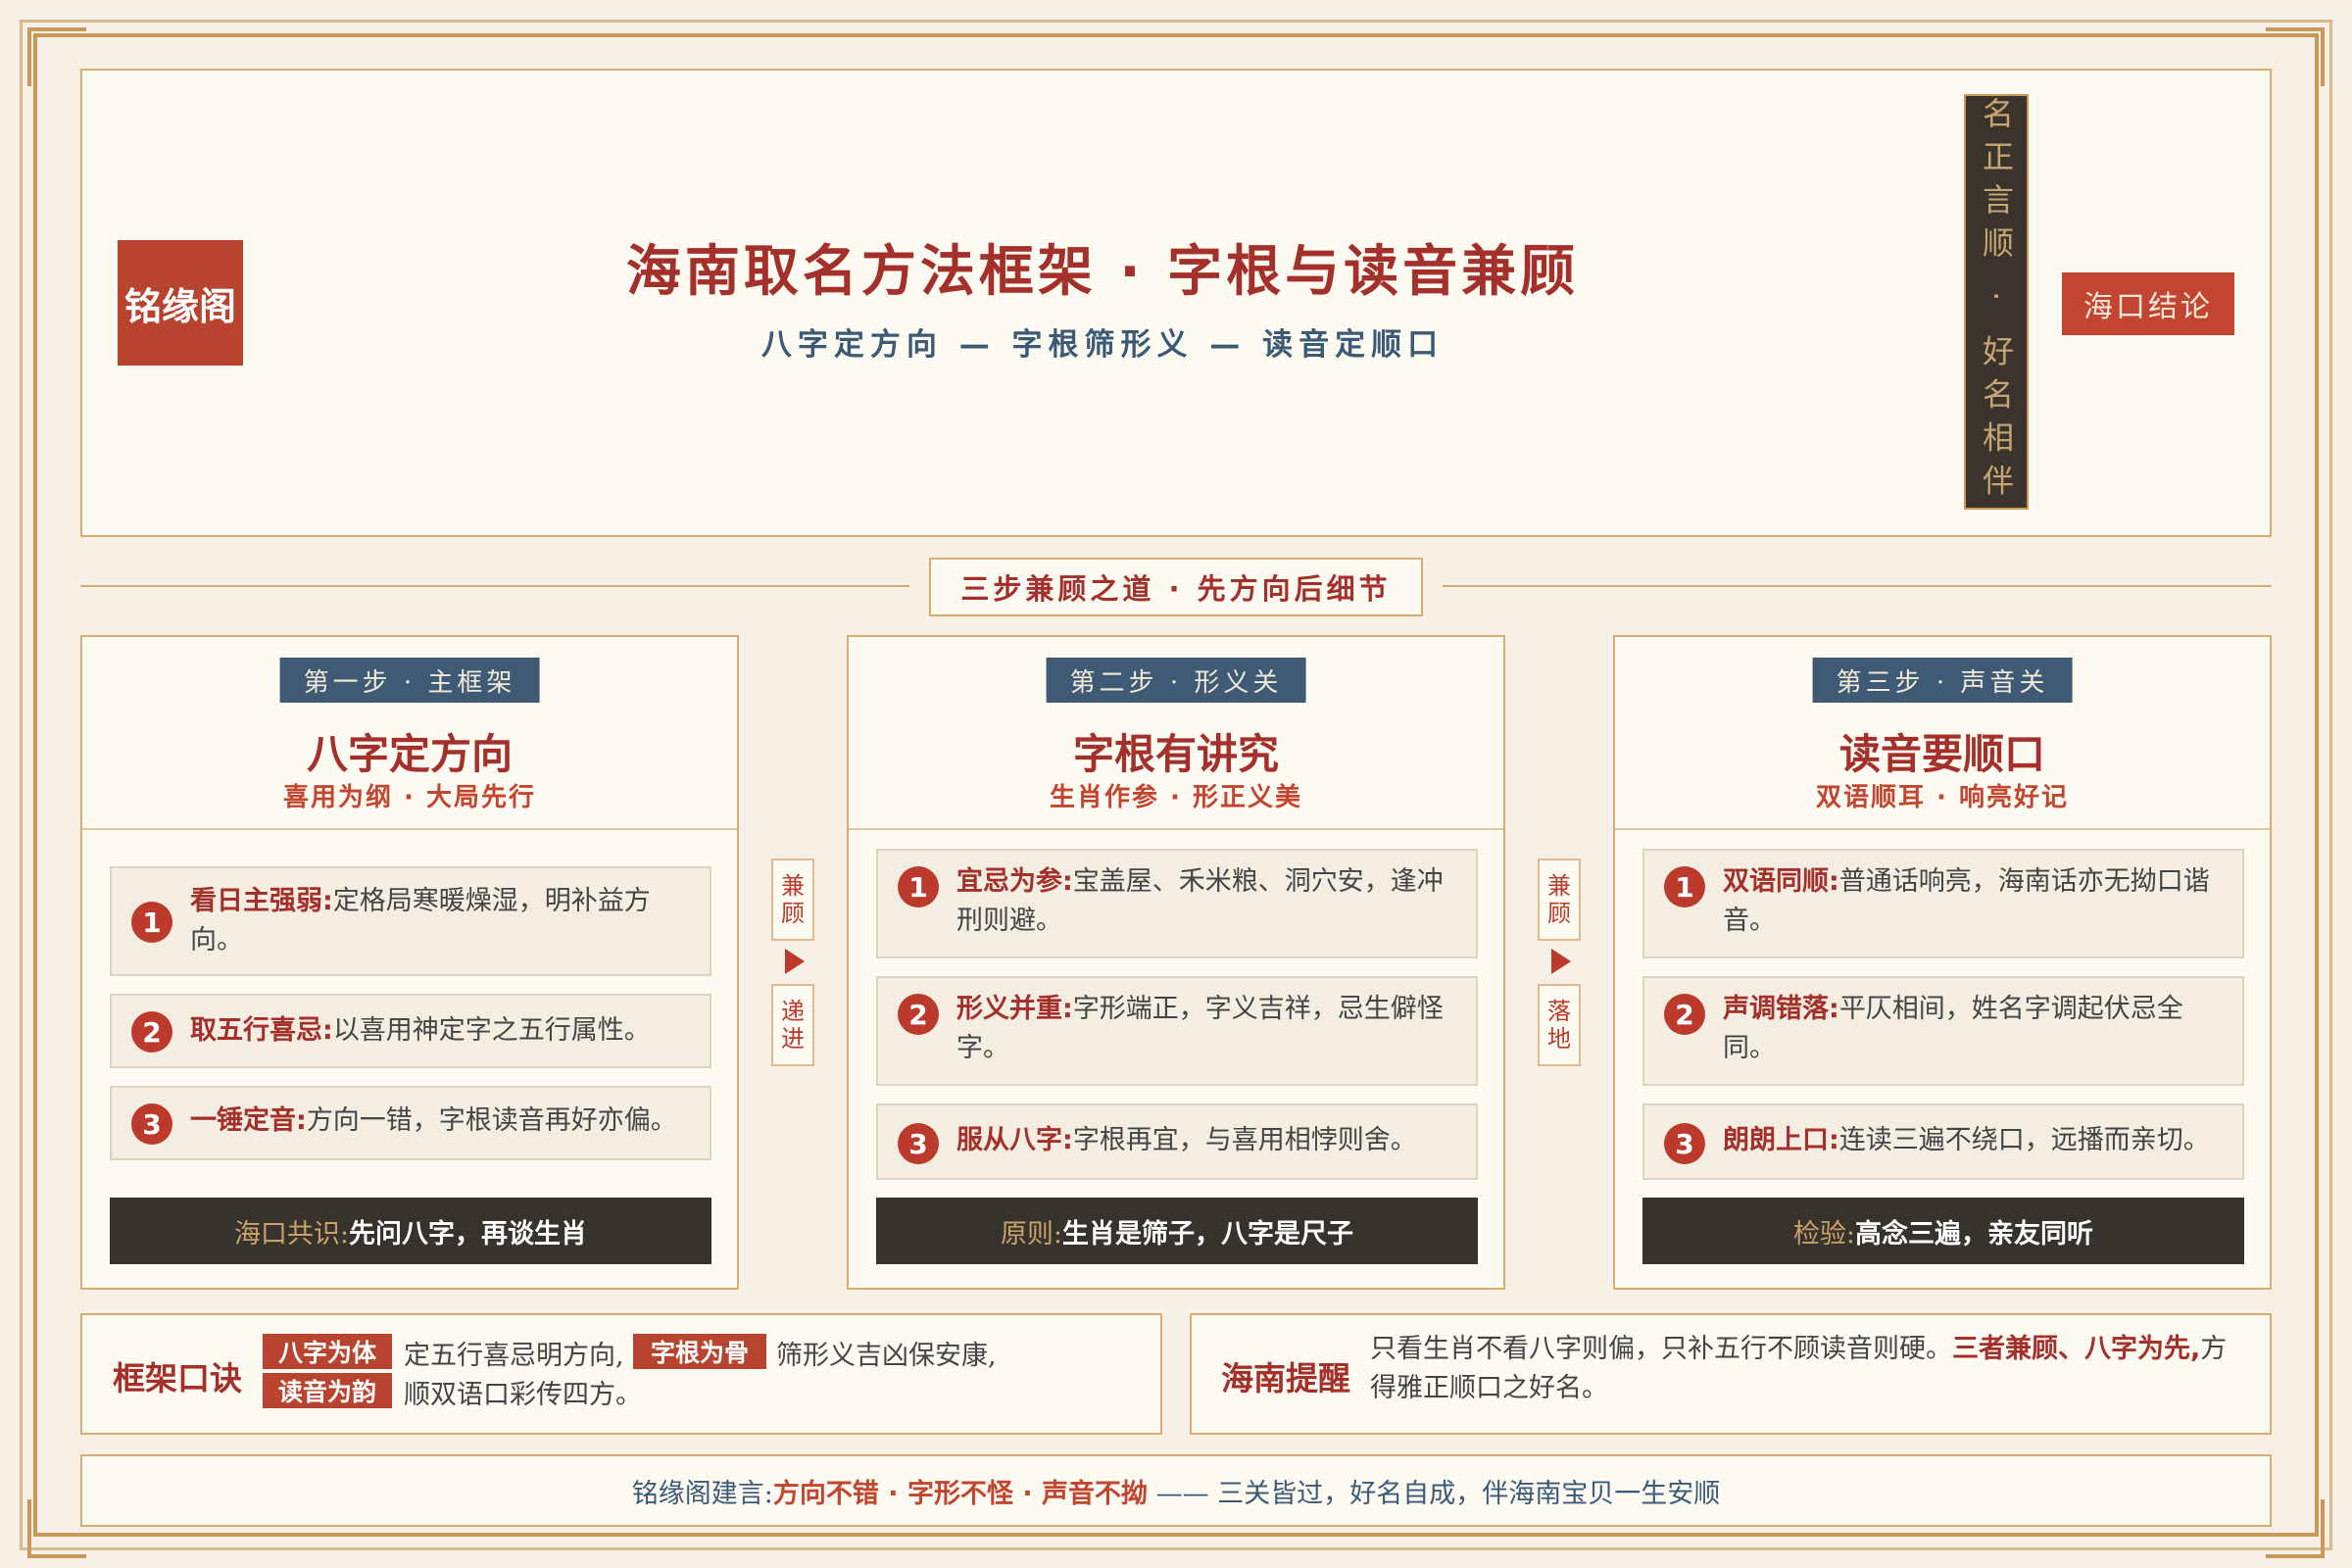 The height and width of the screenshot is (1568, 2352). I want to click on step-item: 3 一锤定音:方向一错，字根读音再好亦偏。, so click(410, 1123).